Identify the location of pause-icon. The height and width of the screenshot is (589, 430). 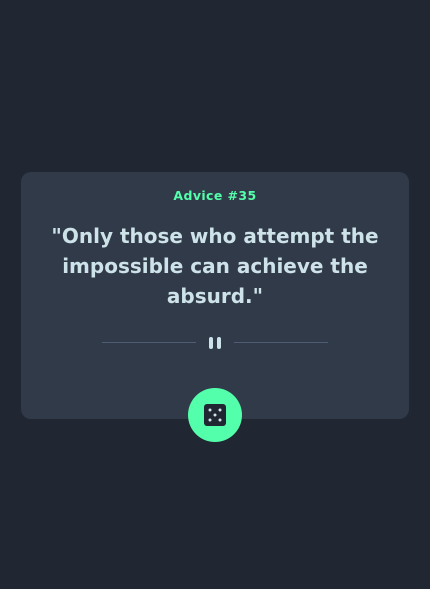
(215, 343).